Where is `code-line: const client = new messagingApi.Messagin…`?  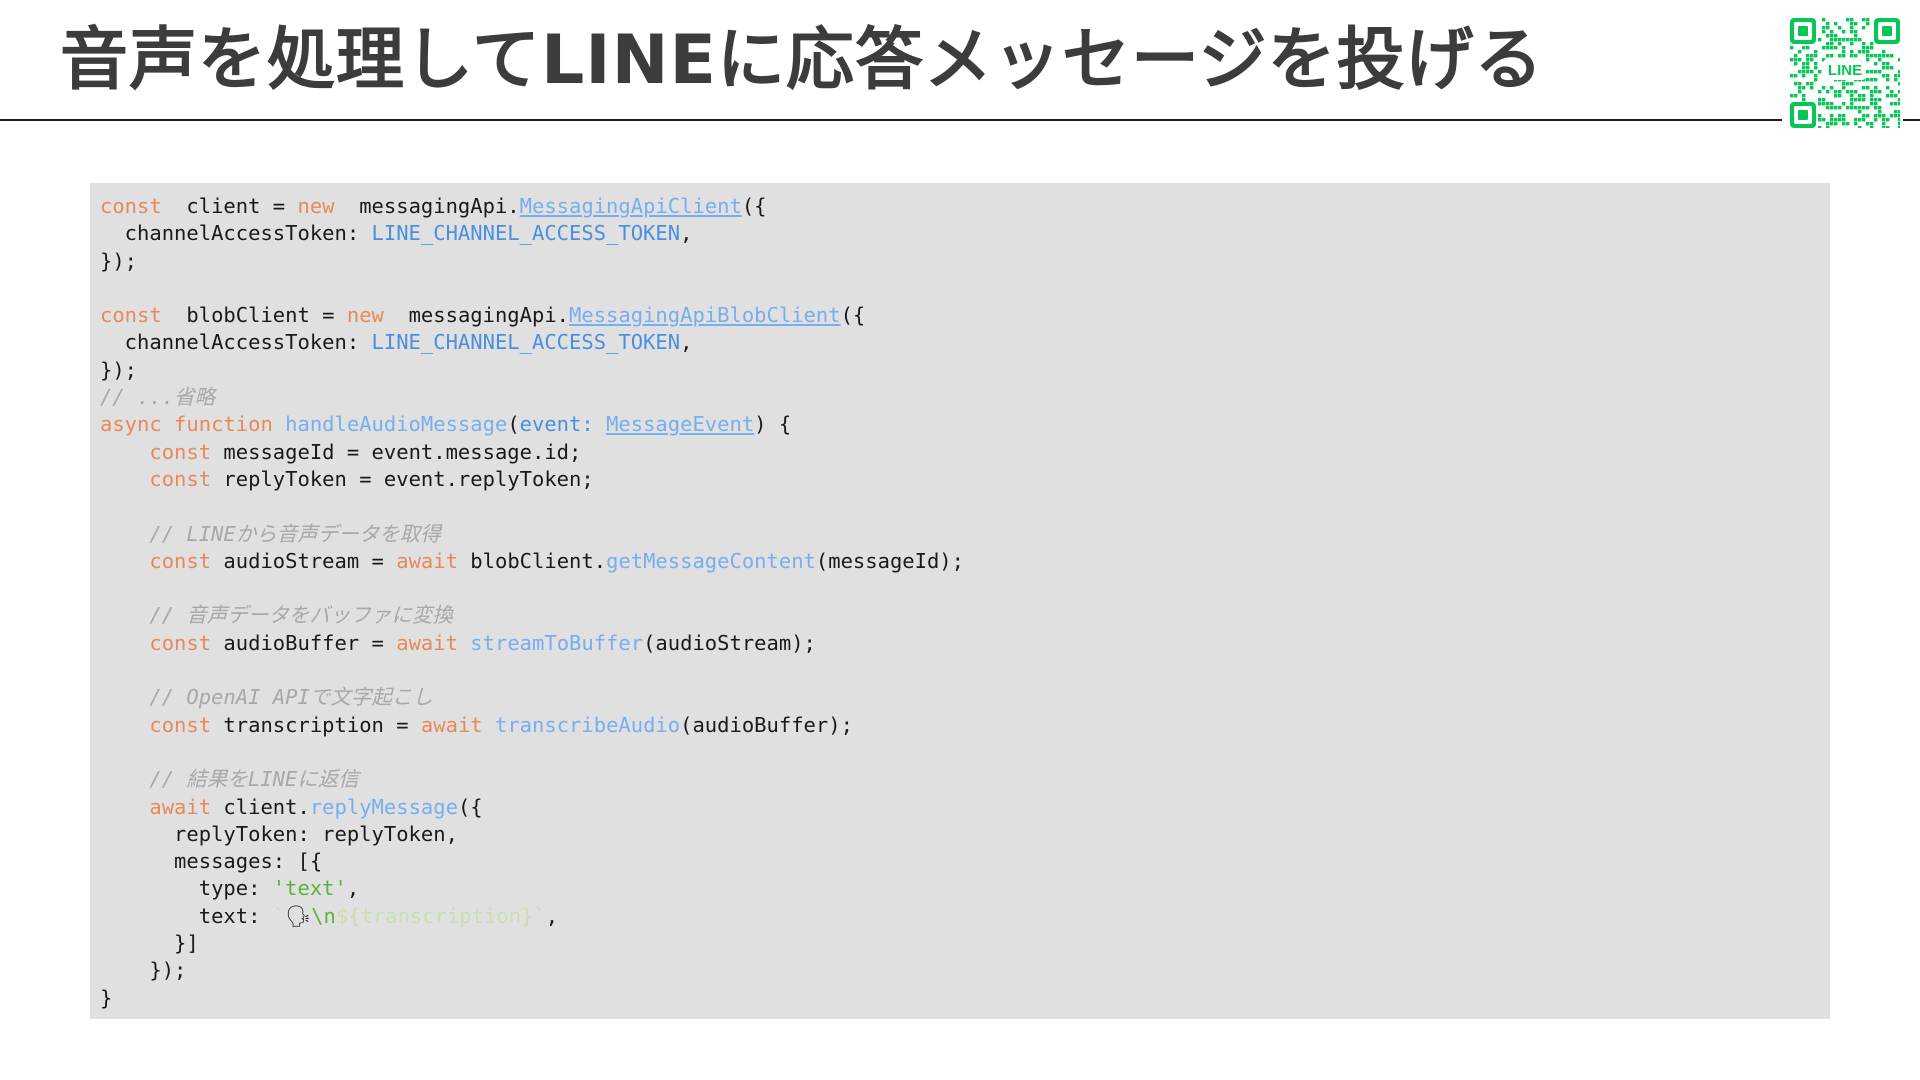
code-line: const client = new messagingApi.Messagin… is located at coordinates (965, 206).